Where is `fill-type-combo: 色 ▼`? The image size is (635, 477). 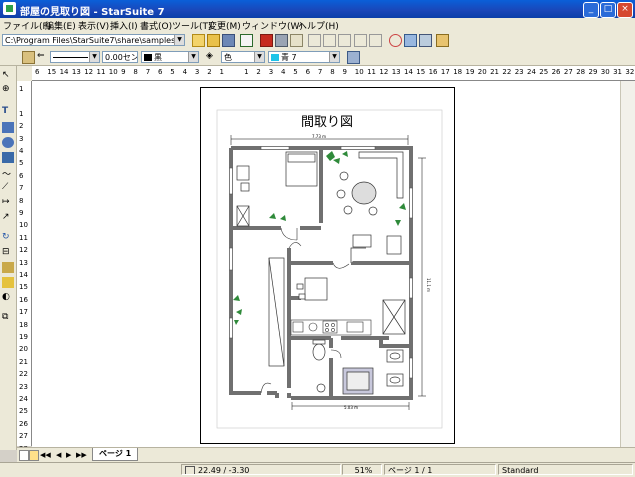 fill-type-combo: 色 ▼ is located at coordinates (243, 57).